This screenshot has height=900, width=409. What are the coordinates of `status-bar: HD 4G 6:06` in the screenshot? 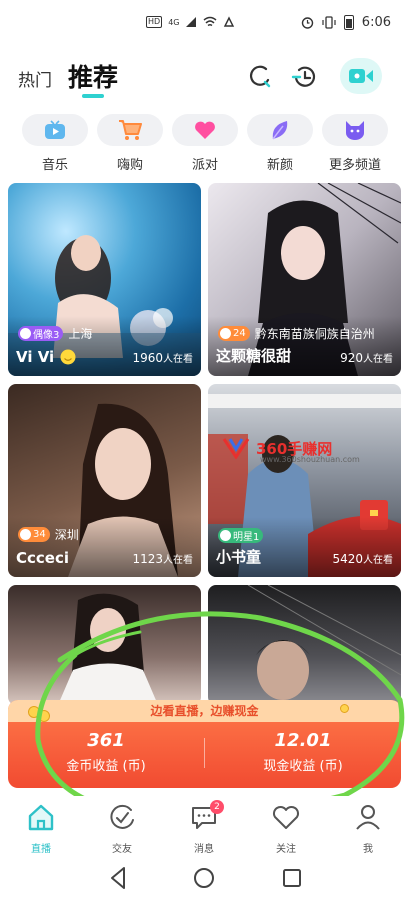 It's located at (204, 22).